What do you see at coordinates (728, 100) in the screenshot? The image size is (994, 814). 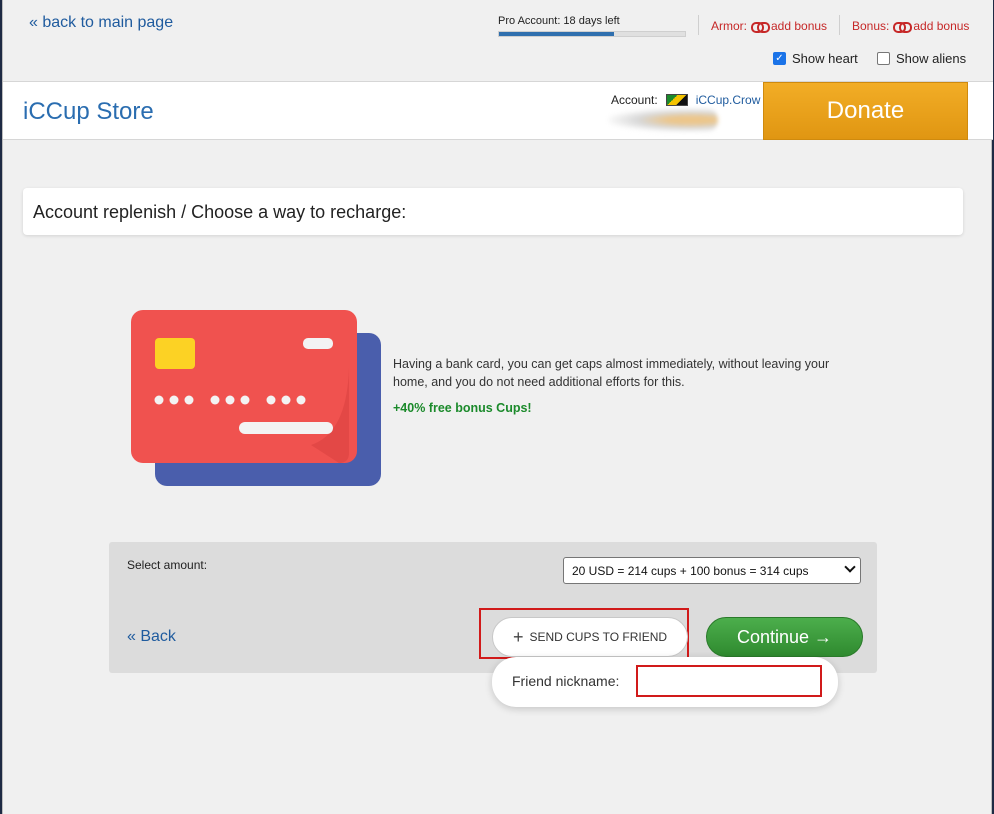 I see `account-name-link: iCCup.Crow` at bounding box center [728, 100].